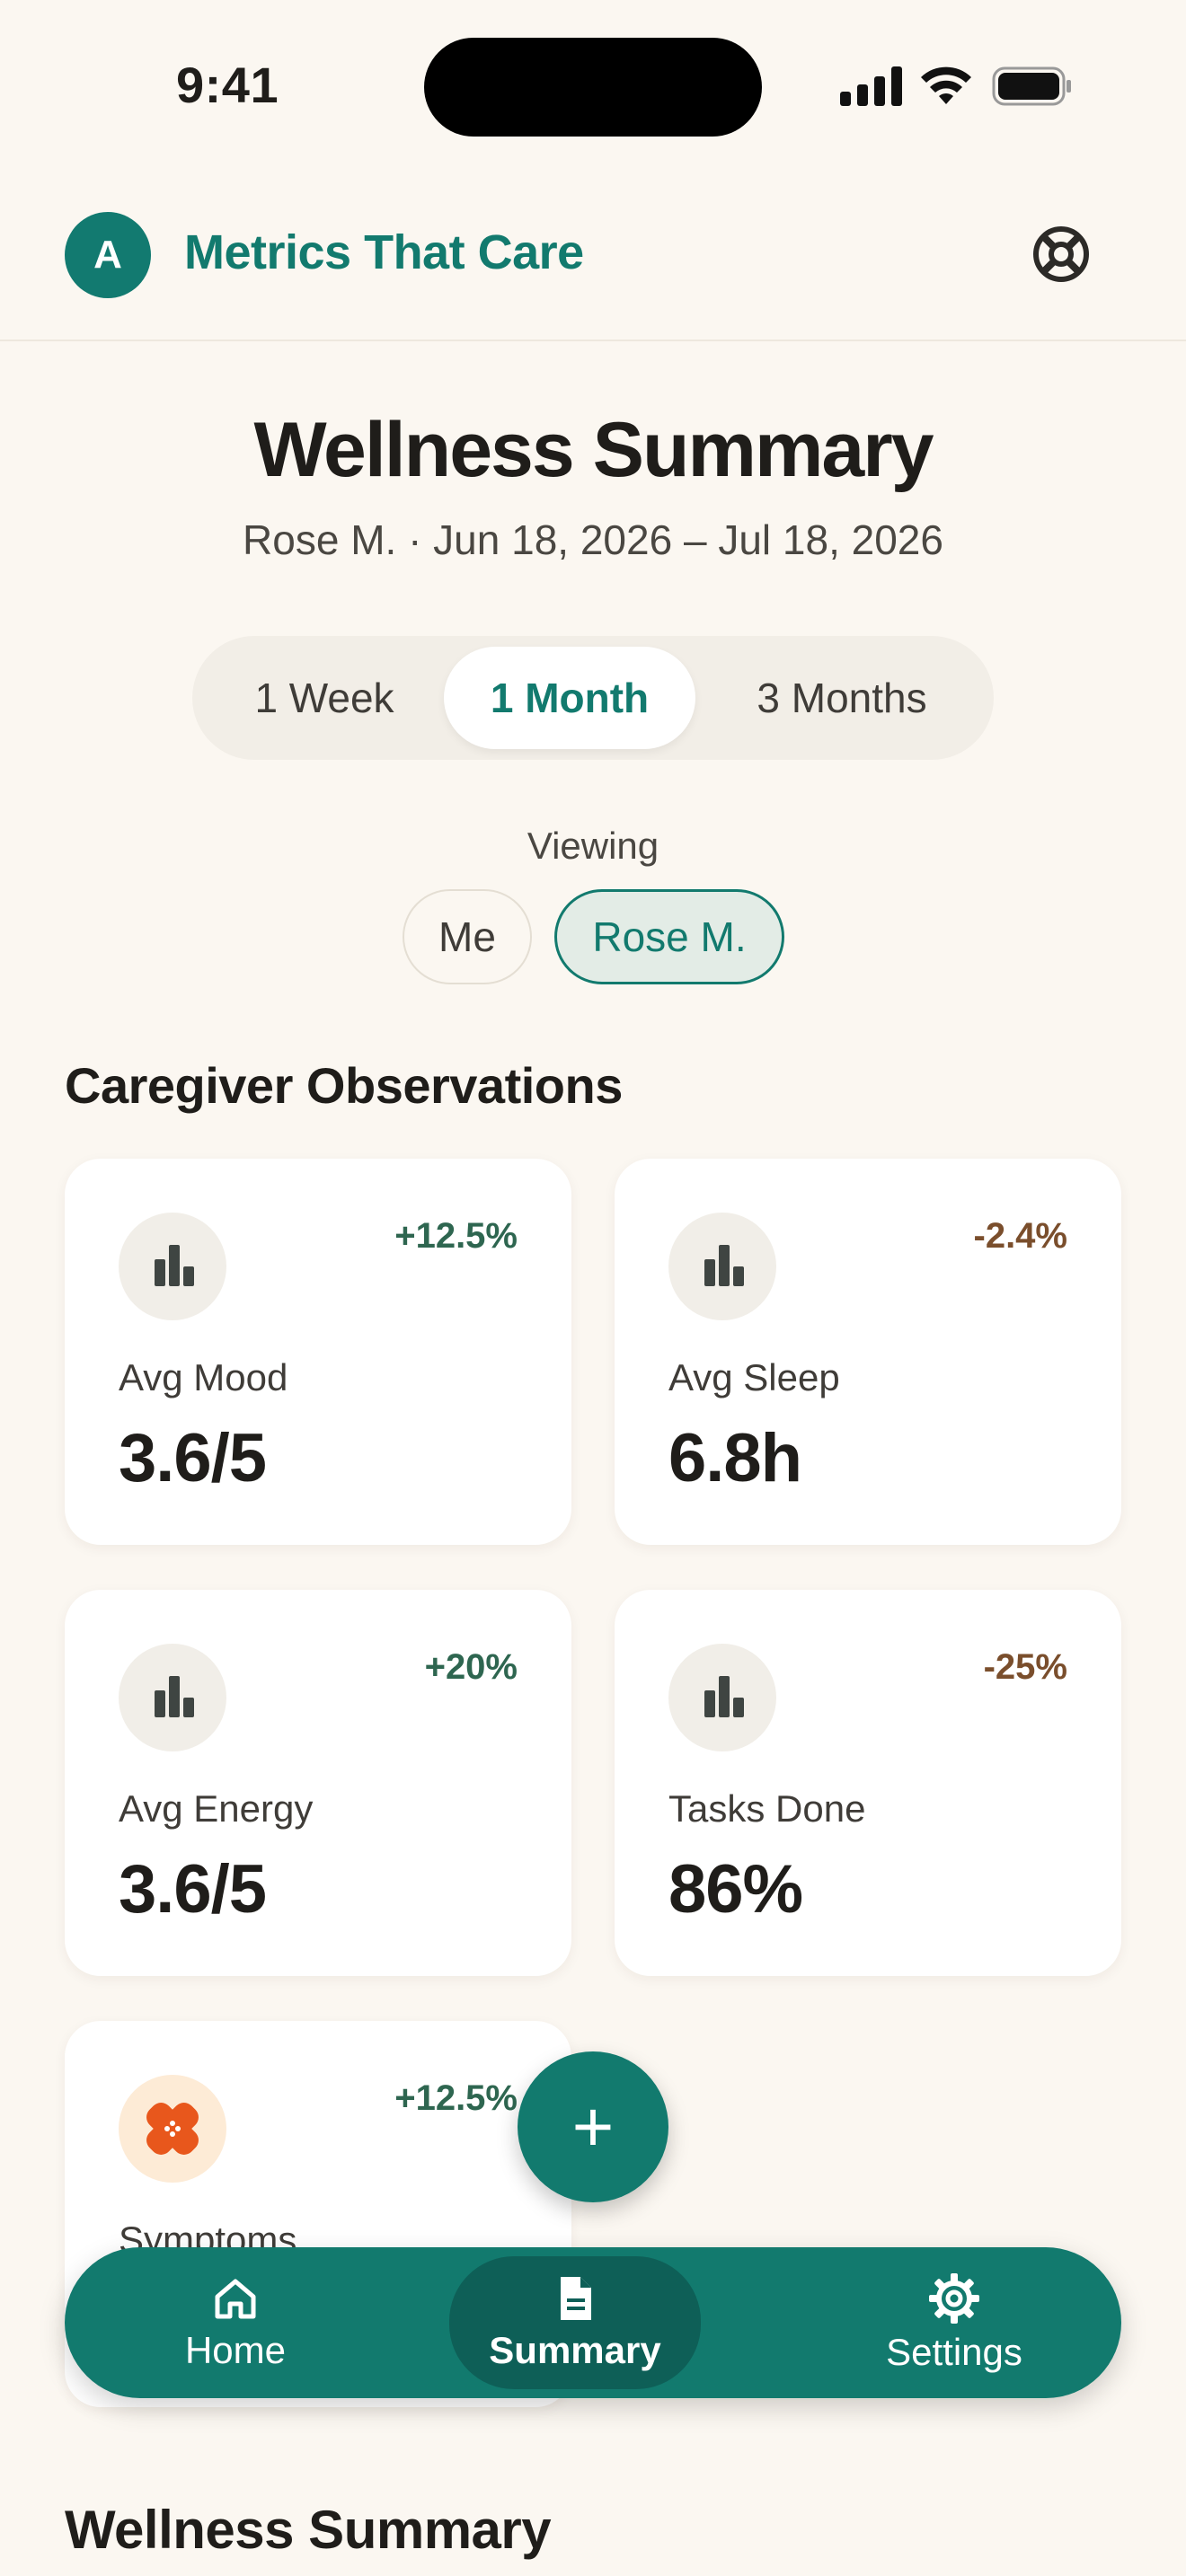 This screenshot has width=1186, height=2576. What do you see at coordinates (569, 698) in the screenshot?
I see `tab-1-month: 1 Month` at bounding box center [569, 698].